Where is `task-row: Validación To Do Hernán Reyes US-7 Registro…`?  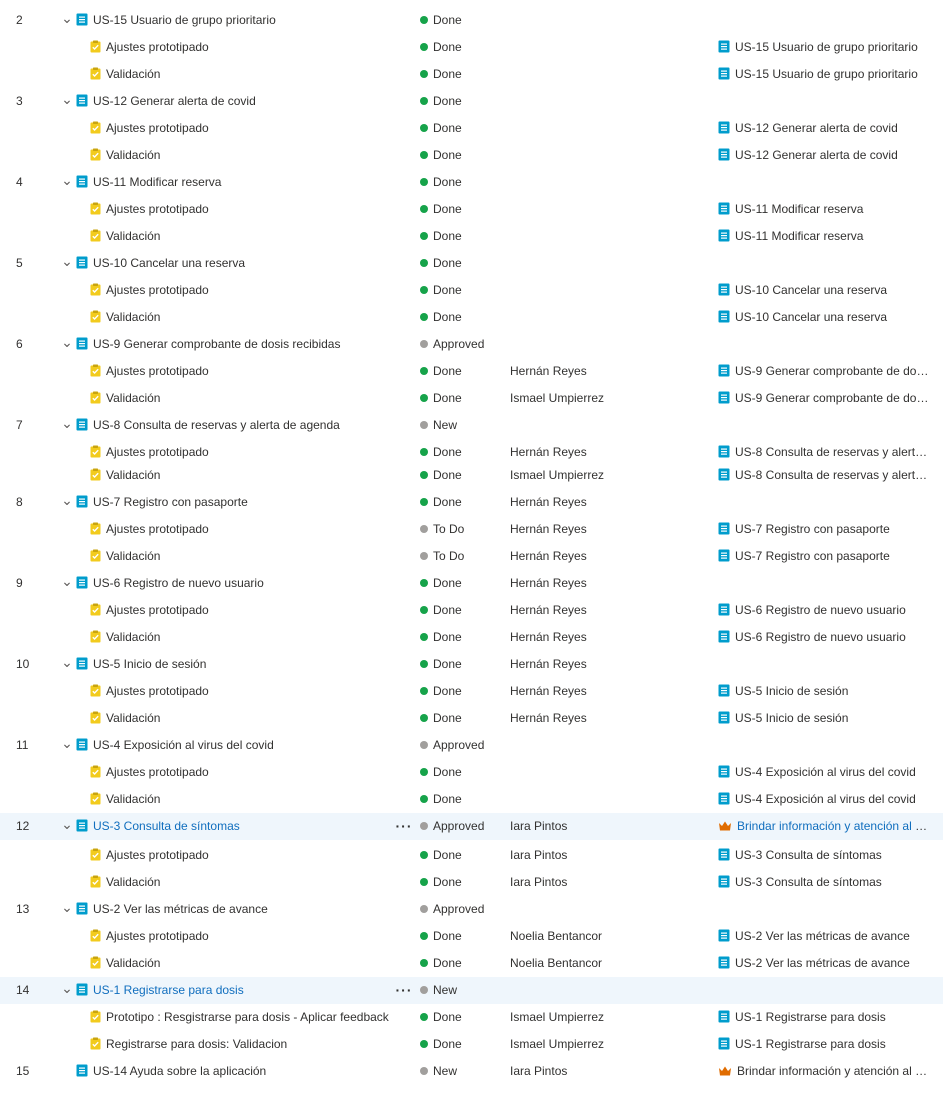 task-row: Validación To Do Hernán Reyes US-7 Registro… is located at coordinates (471, 556).